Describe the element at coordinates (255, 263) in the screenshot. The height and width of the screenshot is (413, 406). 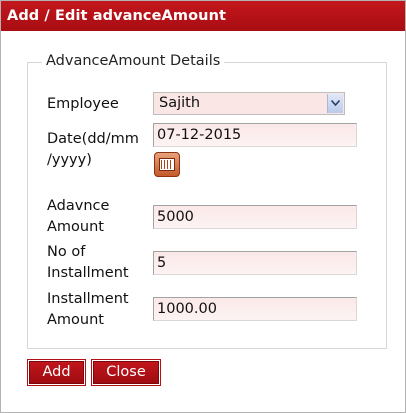
I see `installments-input: 5` at that location.